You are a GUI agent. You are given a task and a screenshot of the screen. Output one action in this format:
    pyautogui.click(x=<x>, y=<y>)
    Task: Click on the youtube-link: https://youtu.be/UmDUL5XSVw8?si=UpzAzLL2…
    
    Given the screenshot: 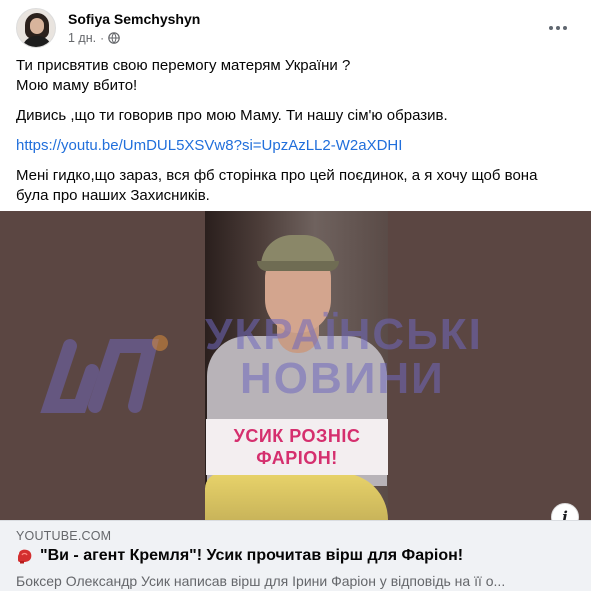 What is the action you would take?
    pyautogui.click(x=209, y=145)
    